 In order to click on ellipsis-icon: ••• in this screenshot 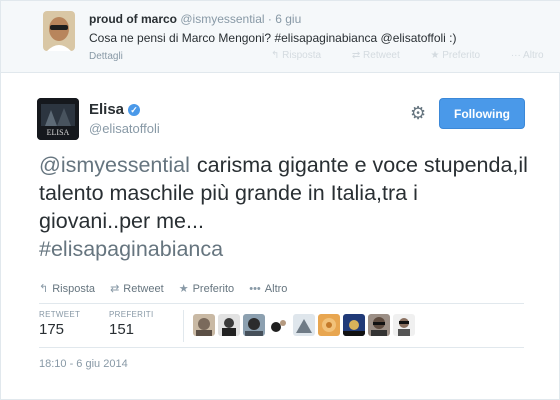, I will do `click(255, 289)`.